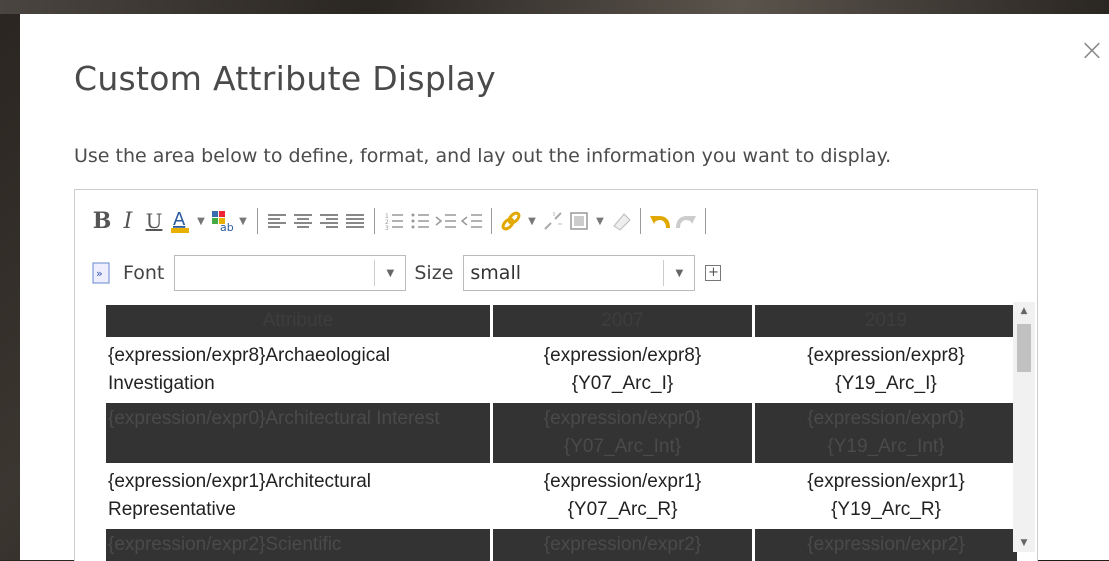 The height and width of the screenshot is (561, 1109). I want to click on toolbar-row-font: » Font ▼ Size small ▼ +, so click(406, 273).